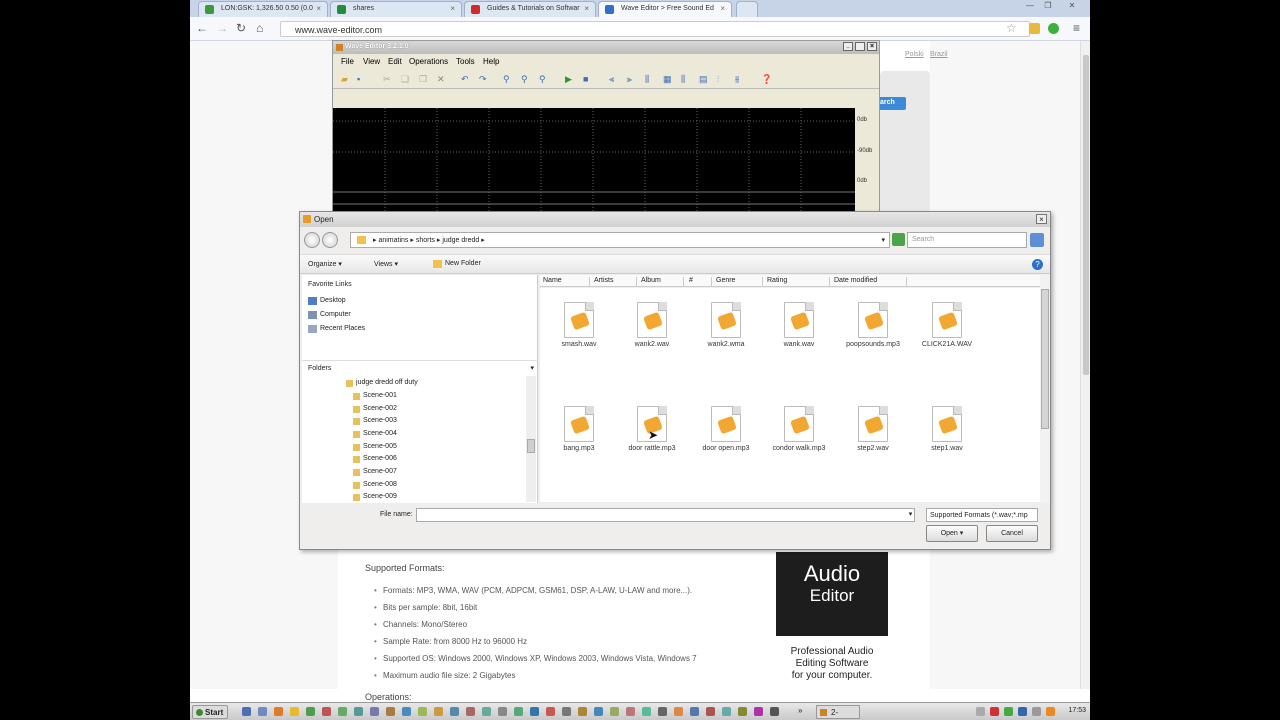 The image size is (1280, 720). I want to click on search-input: Search, so click(967, 240).